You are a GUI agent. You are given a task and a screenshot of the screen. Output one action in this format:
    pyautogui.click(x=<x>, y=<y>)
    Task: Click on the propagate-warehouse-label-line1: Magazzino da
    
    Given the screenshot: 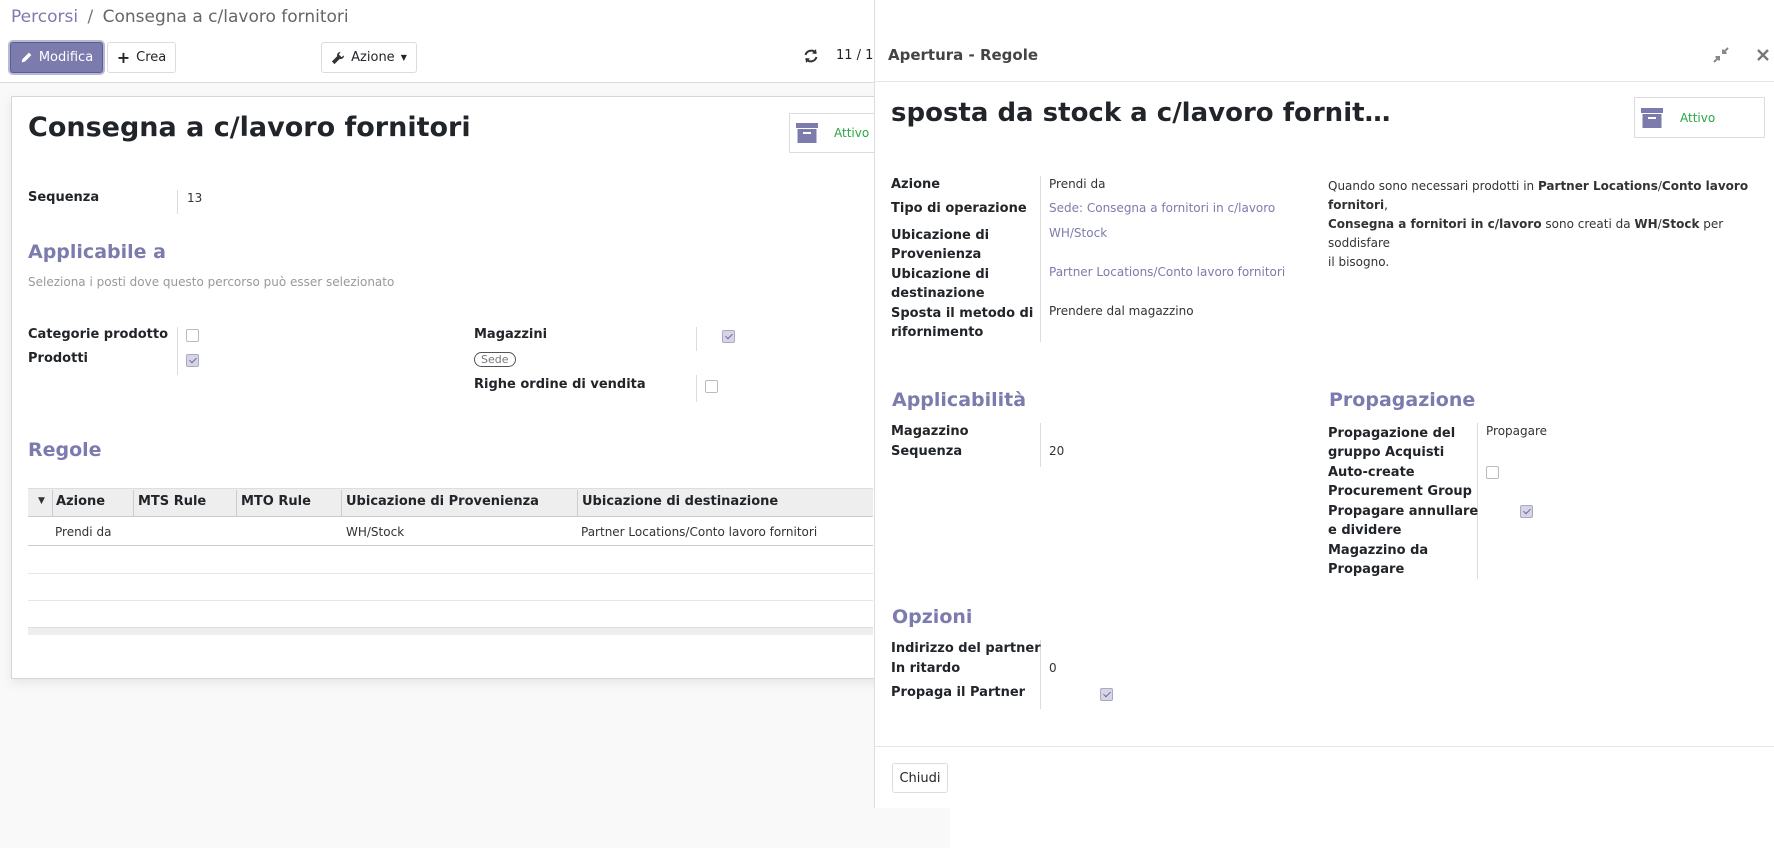 What is the action you would take?
    pyautogui.click(x=1378, y=550)
    